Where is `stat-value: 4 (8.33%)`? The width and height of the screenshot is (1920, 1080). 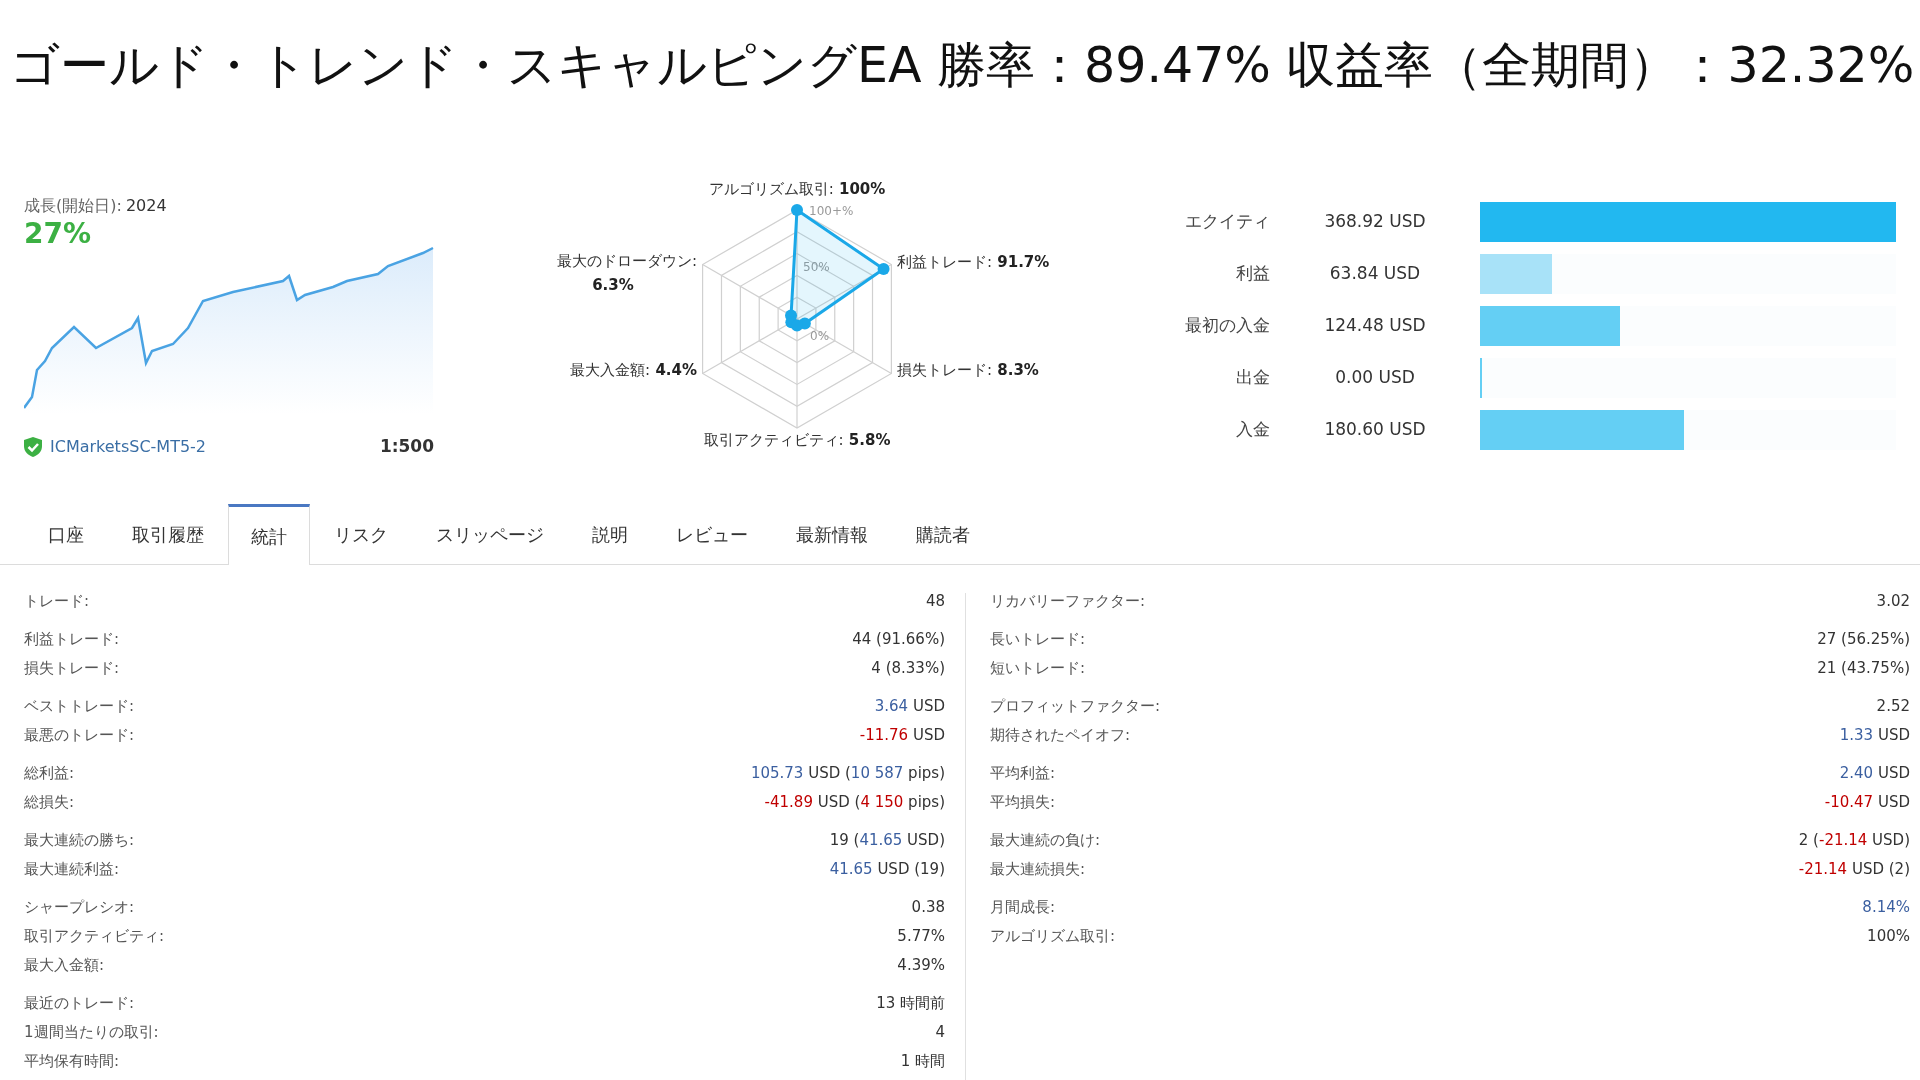
stat-value: 4 (8.33%) is located at coordinates (908, 669).